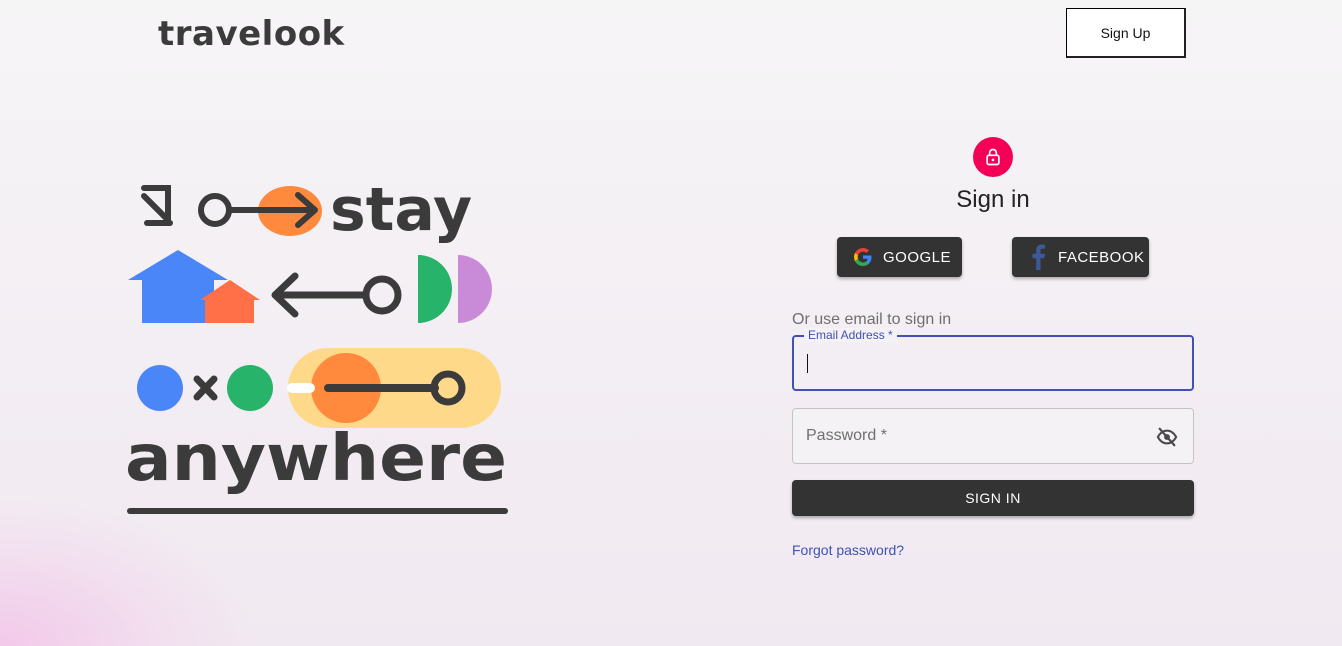 The width and height of the screenshot is (1342, 646). I want to click on google-signin-button: GOOGLE, so click(899, 257).